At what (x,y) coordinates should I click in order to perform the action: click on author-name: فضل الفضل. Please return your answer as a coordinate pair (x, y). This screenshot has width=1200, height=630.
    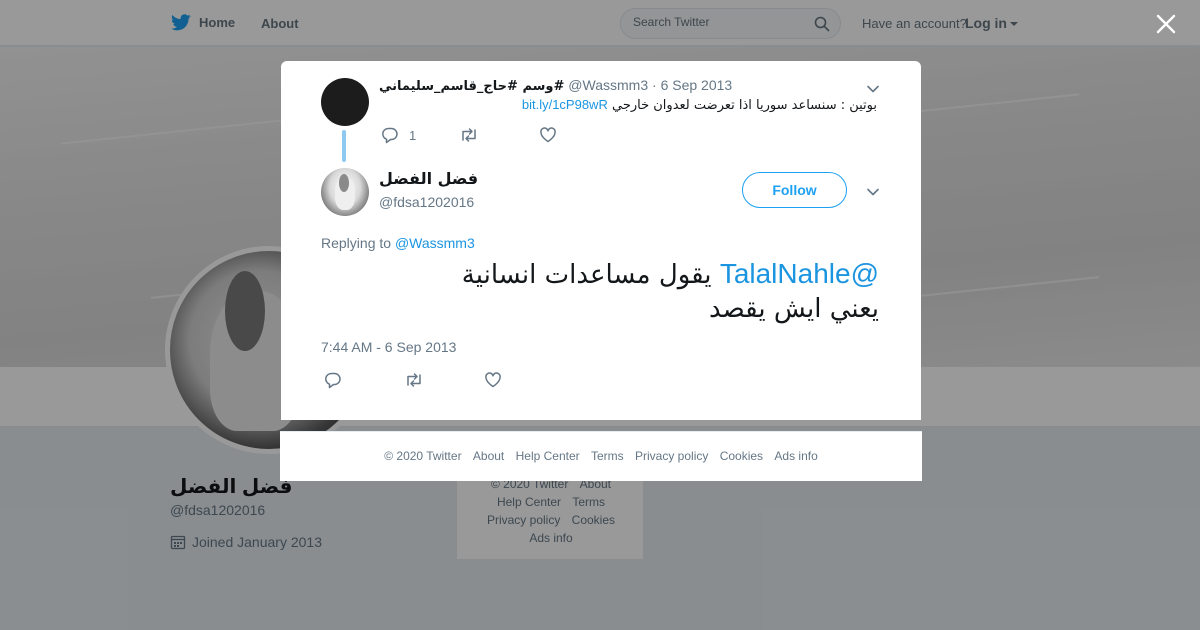
    Looking at the image, I should click on (428, 178).